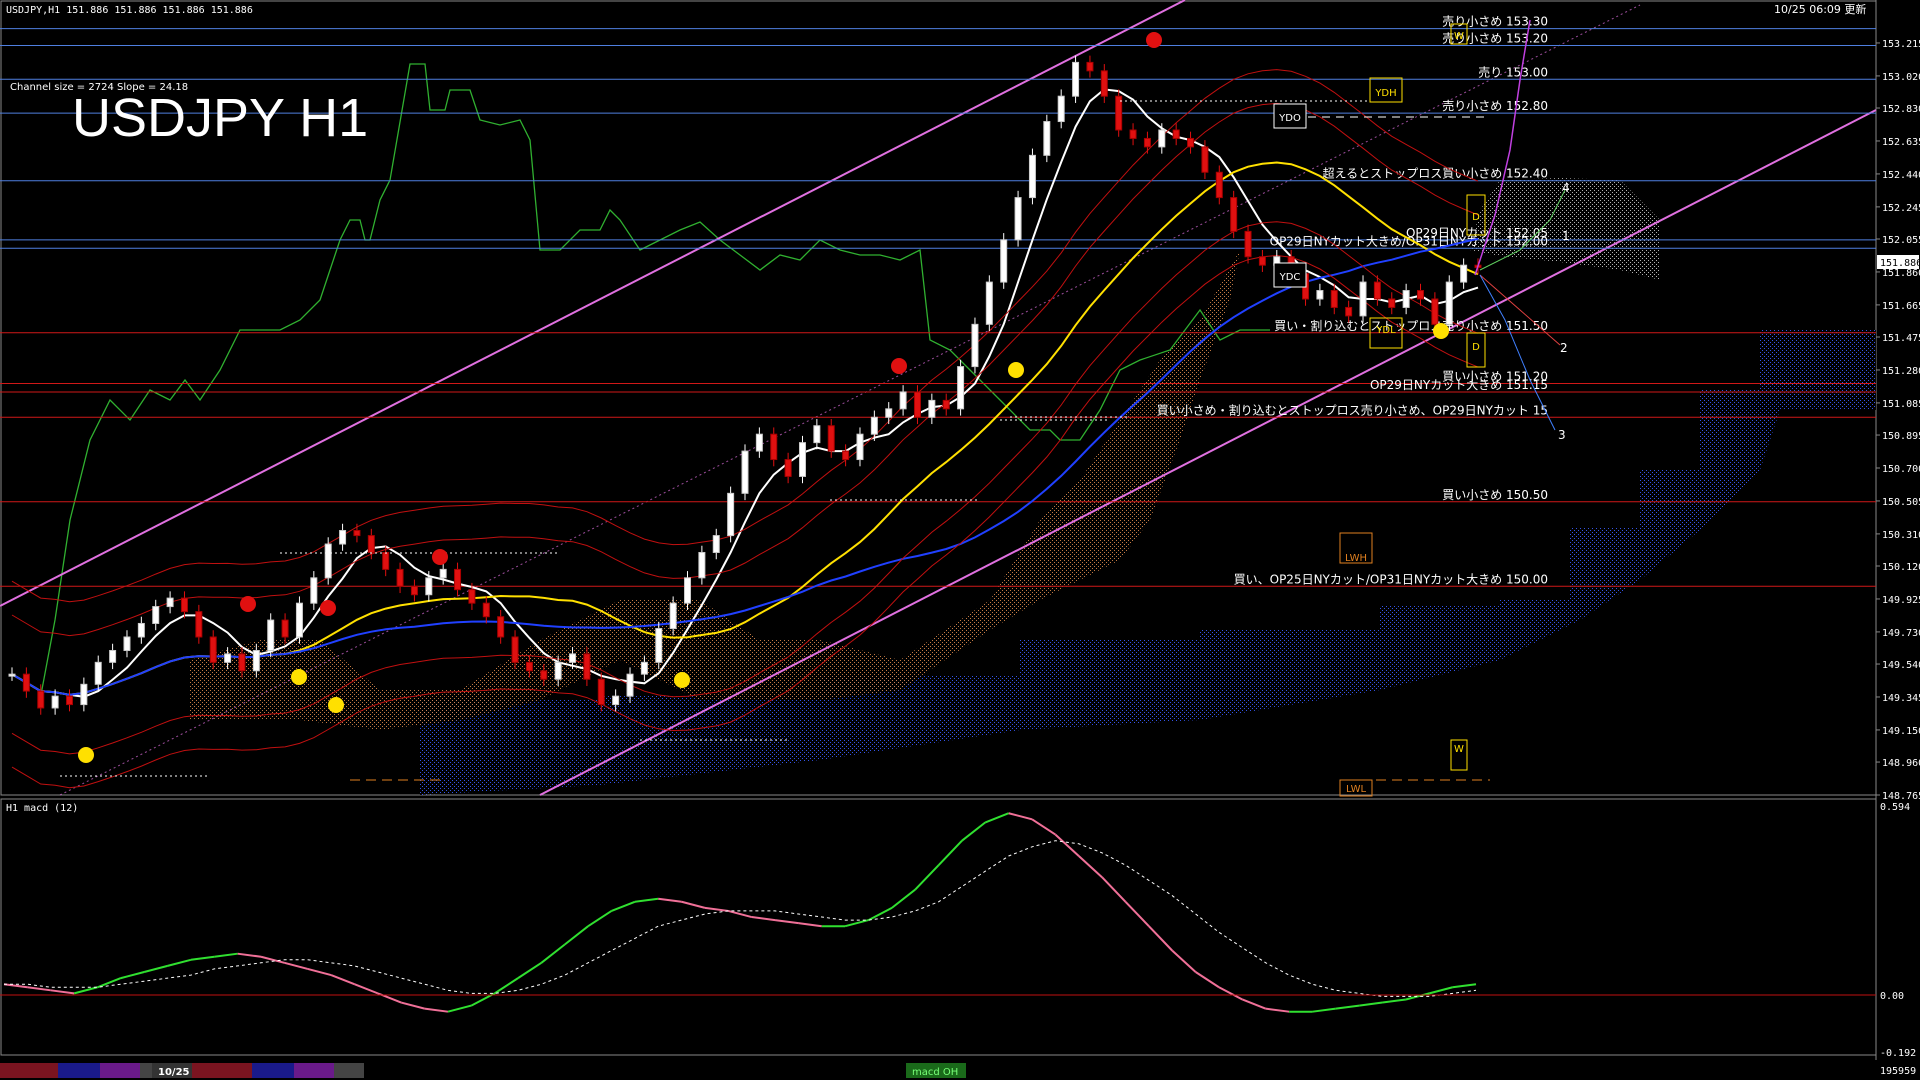 This screenshot has width=1920, height=1080. Describe the element at coordinates (1901, 469) in the screenshot. I see `price-axis-label: 150.700` at that location.